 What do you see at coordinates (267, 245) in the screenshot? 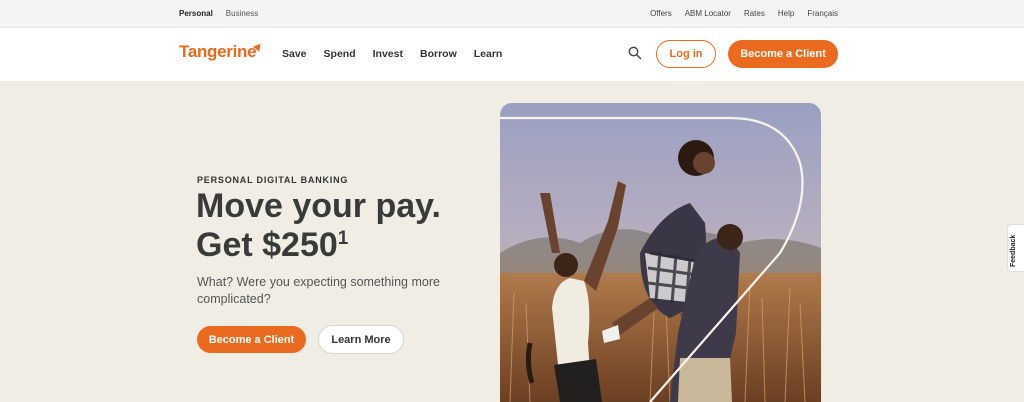
I see `headline-offer: Get $250` at bounding box center [267, 245].